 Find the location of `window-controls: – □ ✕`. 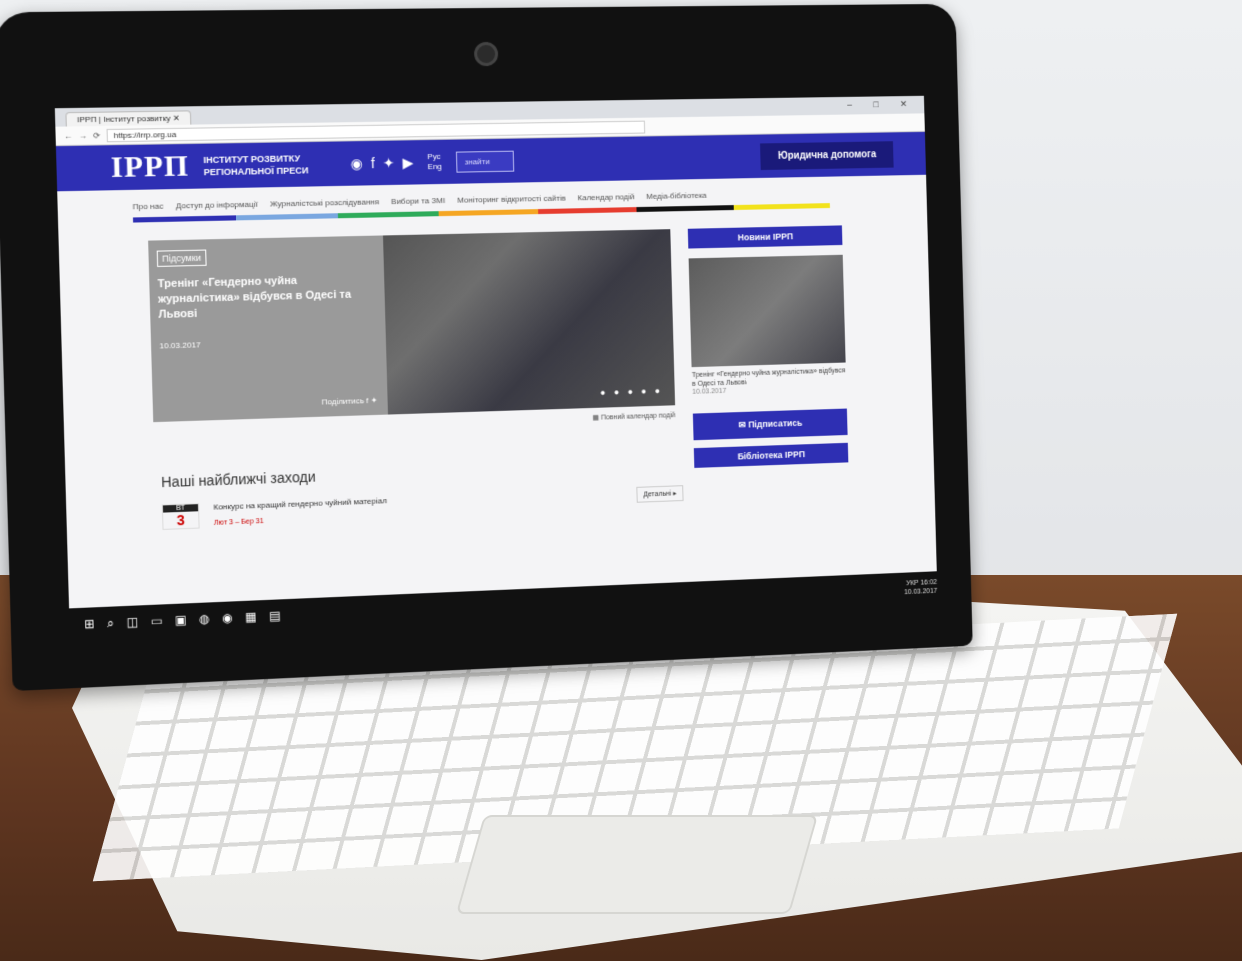

window-controls: – □ ✕ is located at coordinates (881, 107).